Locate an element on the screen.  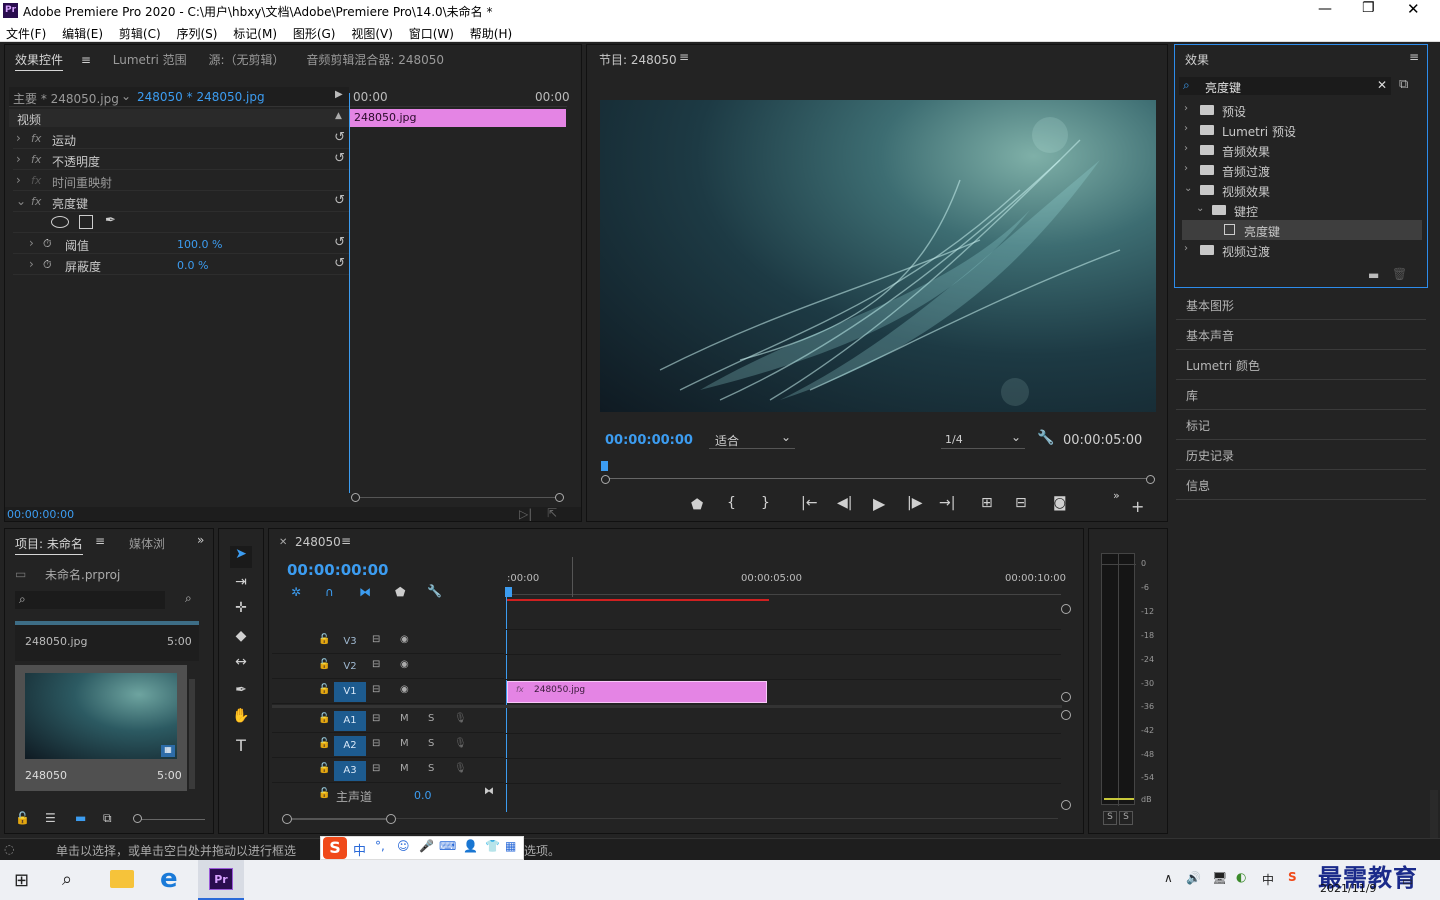
tab-sequence: 248050 is located at coordinates (318, 542).